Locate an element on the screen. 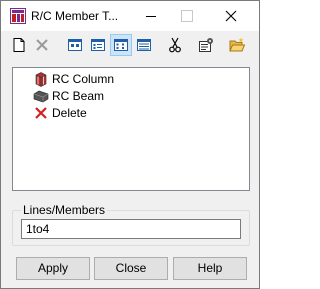 This screenshot has height=289, width=320. apply-button: Apply is located at coordinates (53, 268).